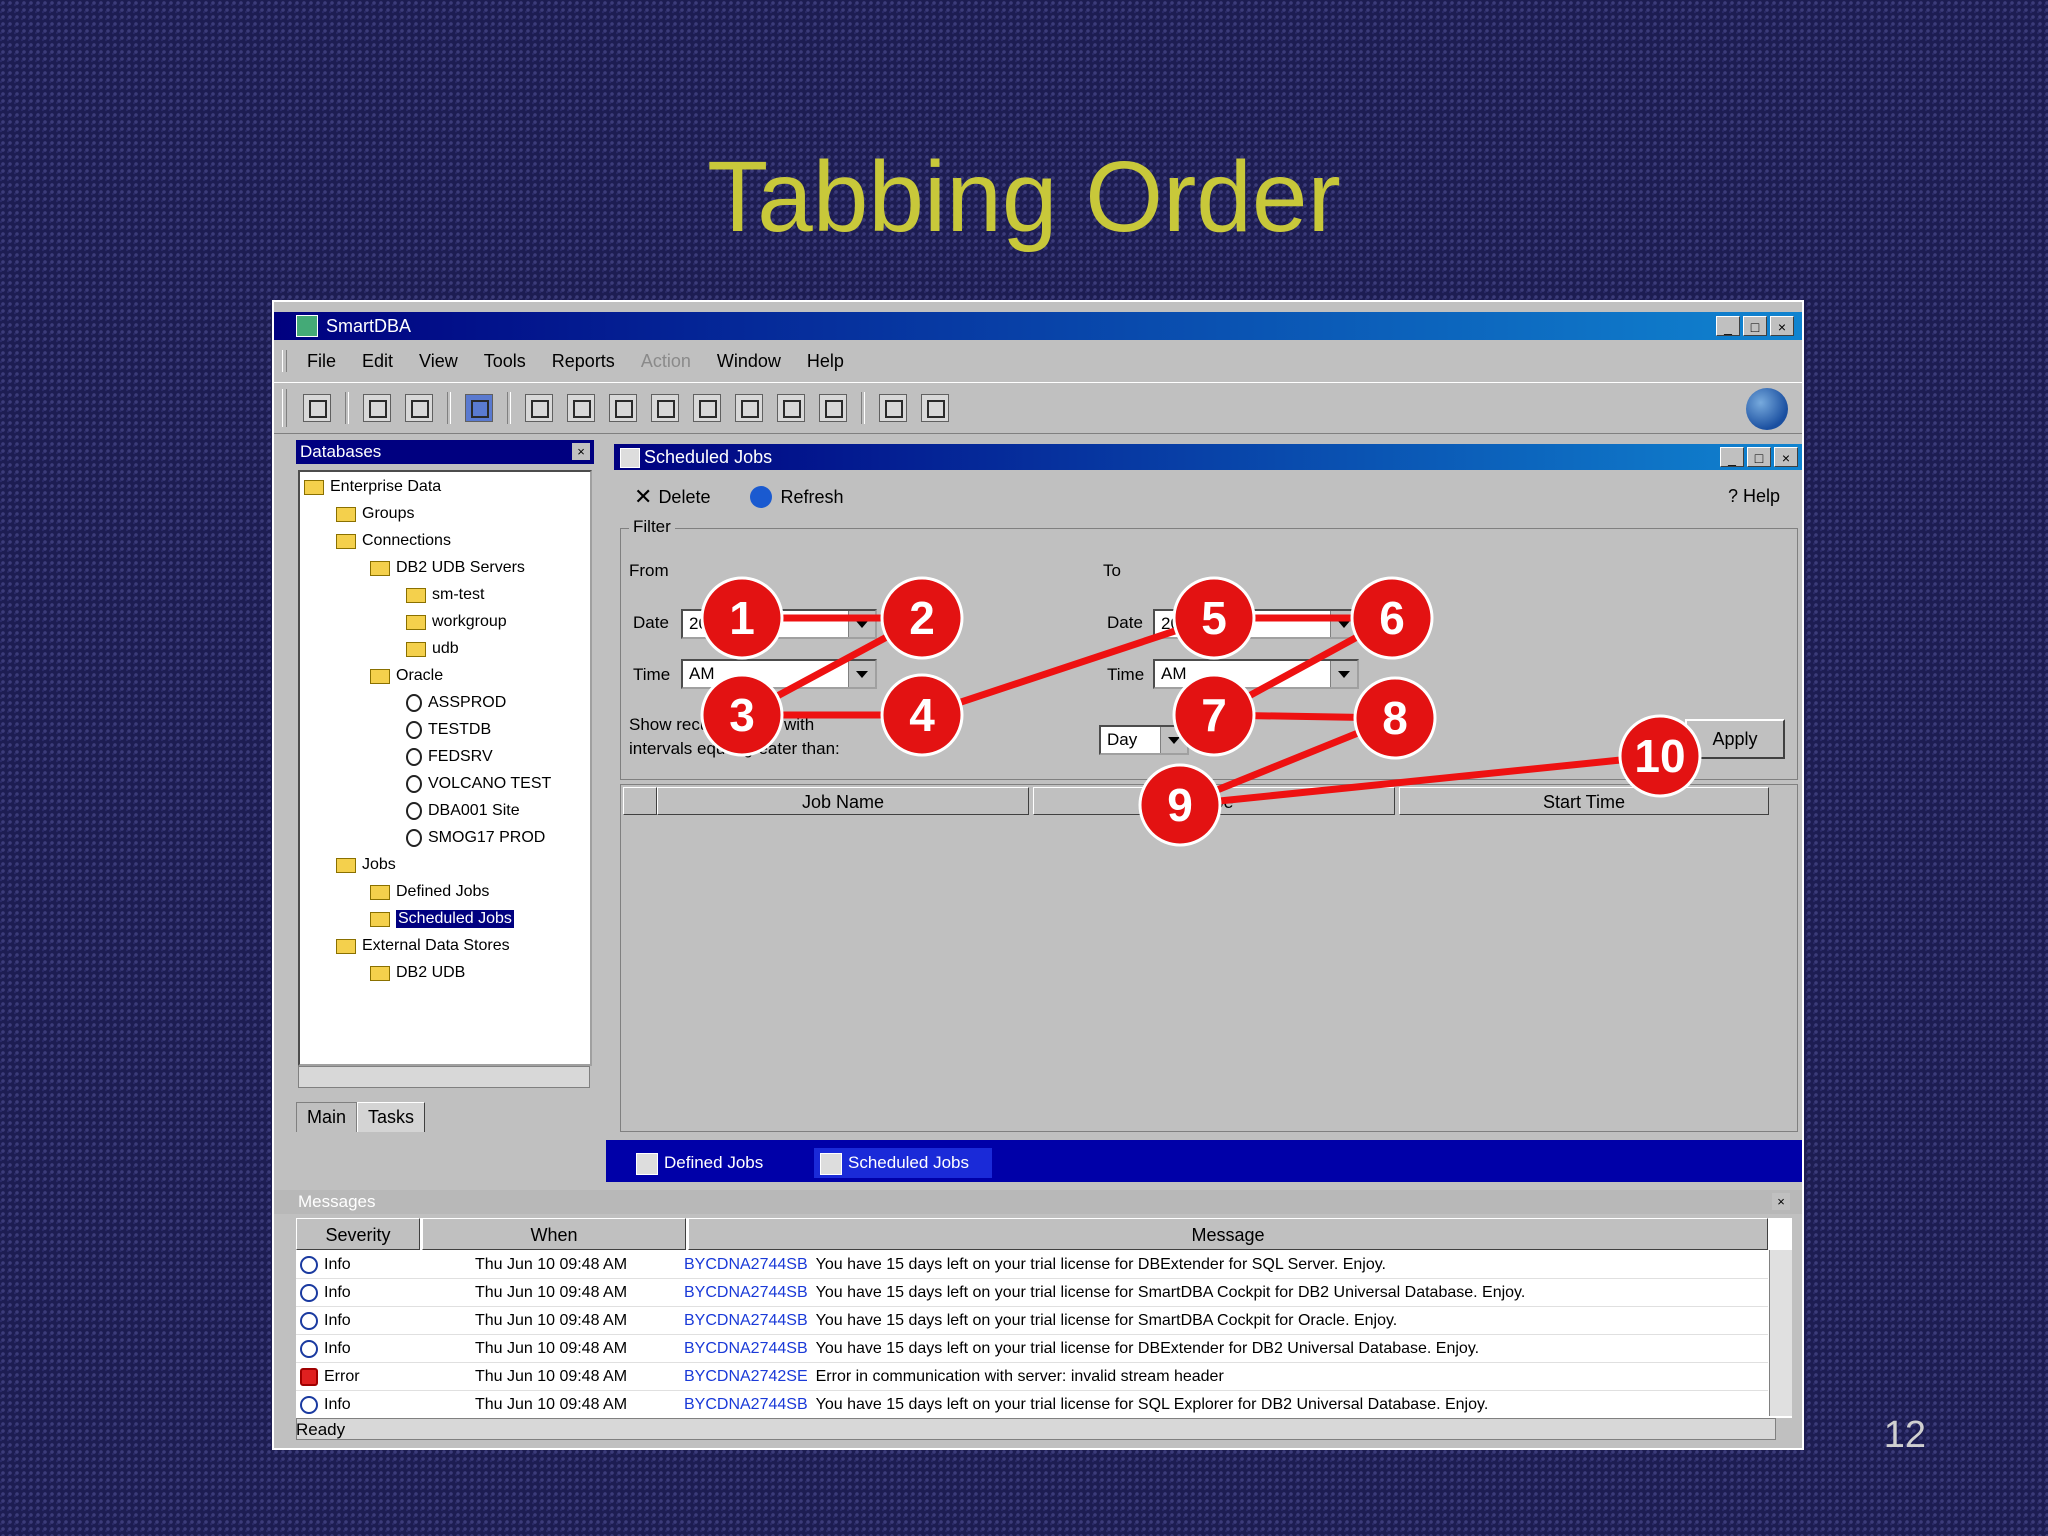  Describe the element at coordinates (1228, 1234) in the screenshot. I see `column-message: Message` at that location.